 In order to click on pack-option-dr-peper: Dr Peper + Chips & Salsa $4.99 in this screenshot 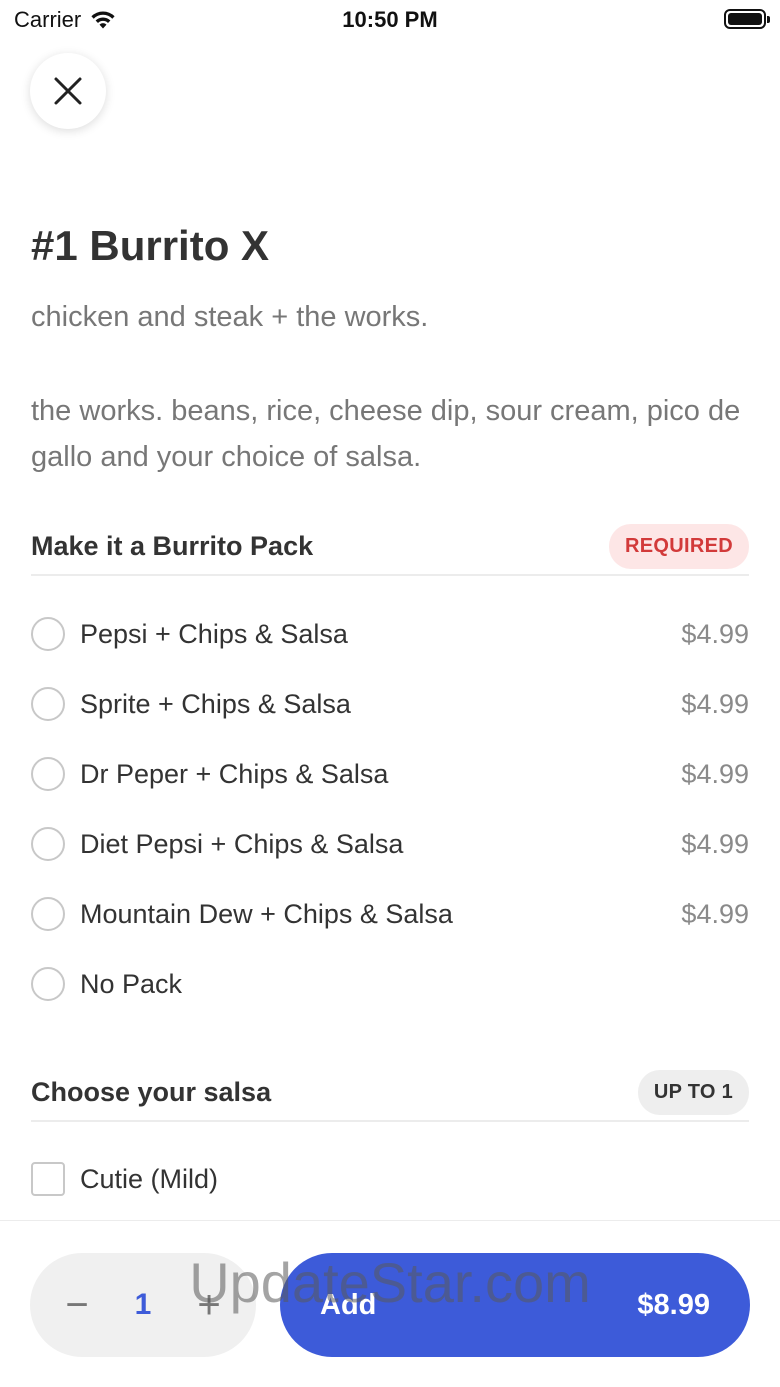, I will do `click(390, 774)`.